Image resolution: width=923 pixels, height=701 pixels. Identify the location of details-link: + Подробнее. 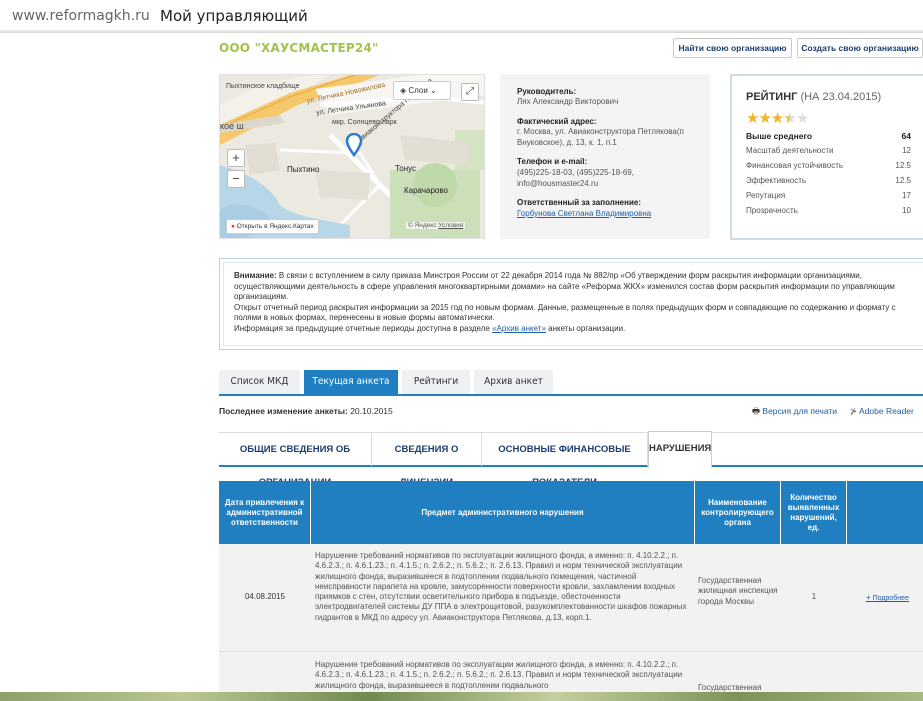
(887, 598).